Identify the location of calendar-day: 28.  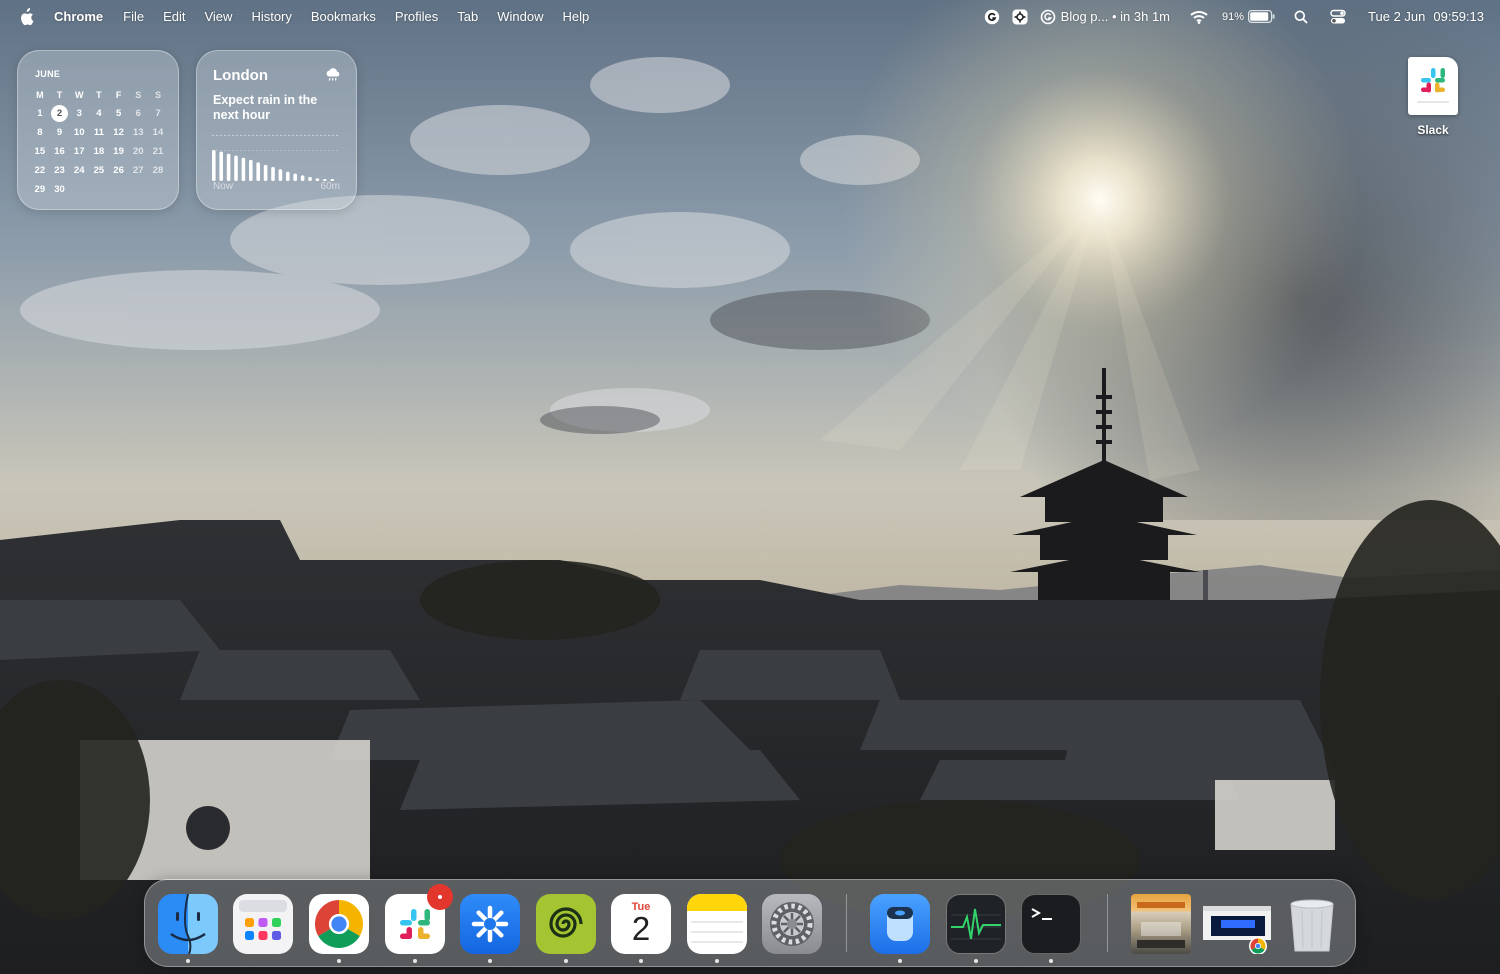
(158, 170).